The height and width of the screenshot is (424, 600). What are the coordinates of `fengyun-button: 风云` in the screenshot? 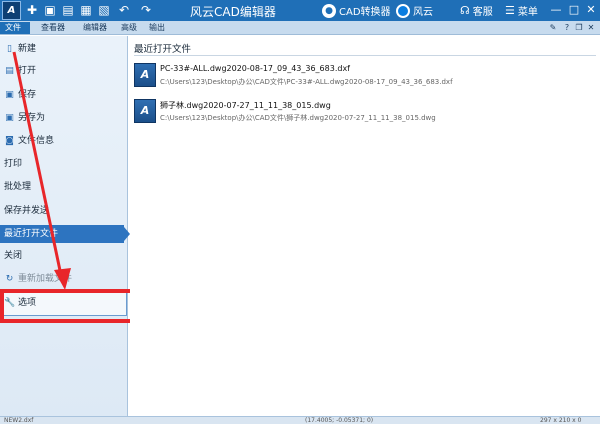 It's located at (414, 10).